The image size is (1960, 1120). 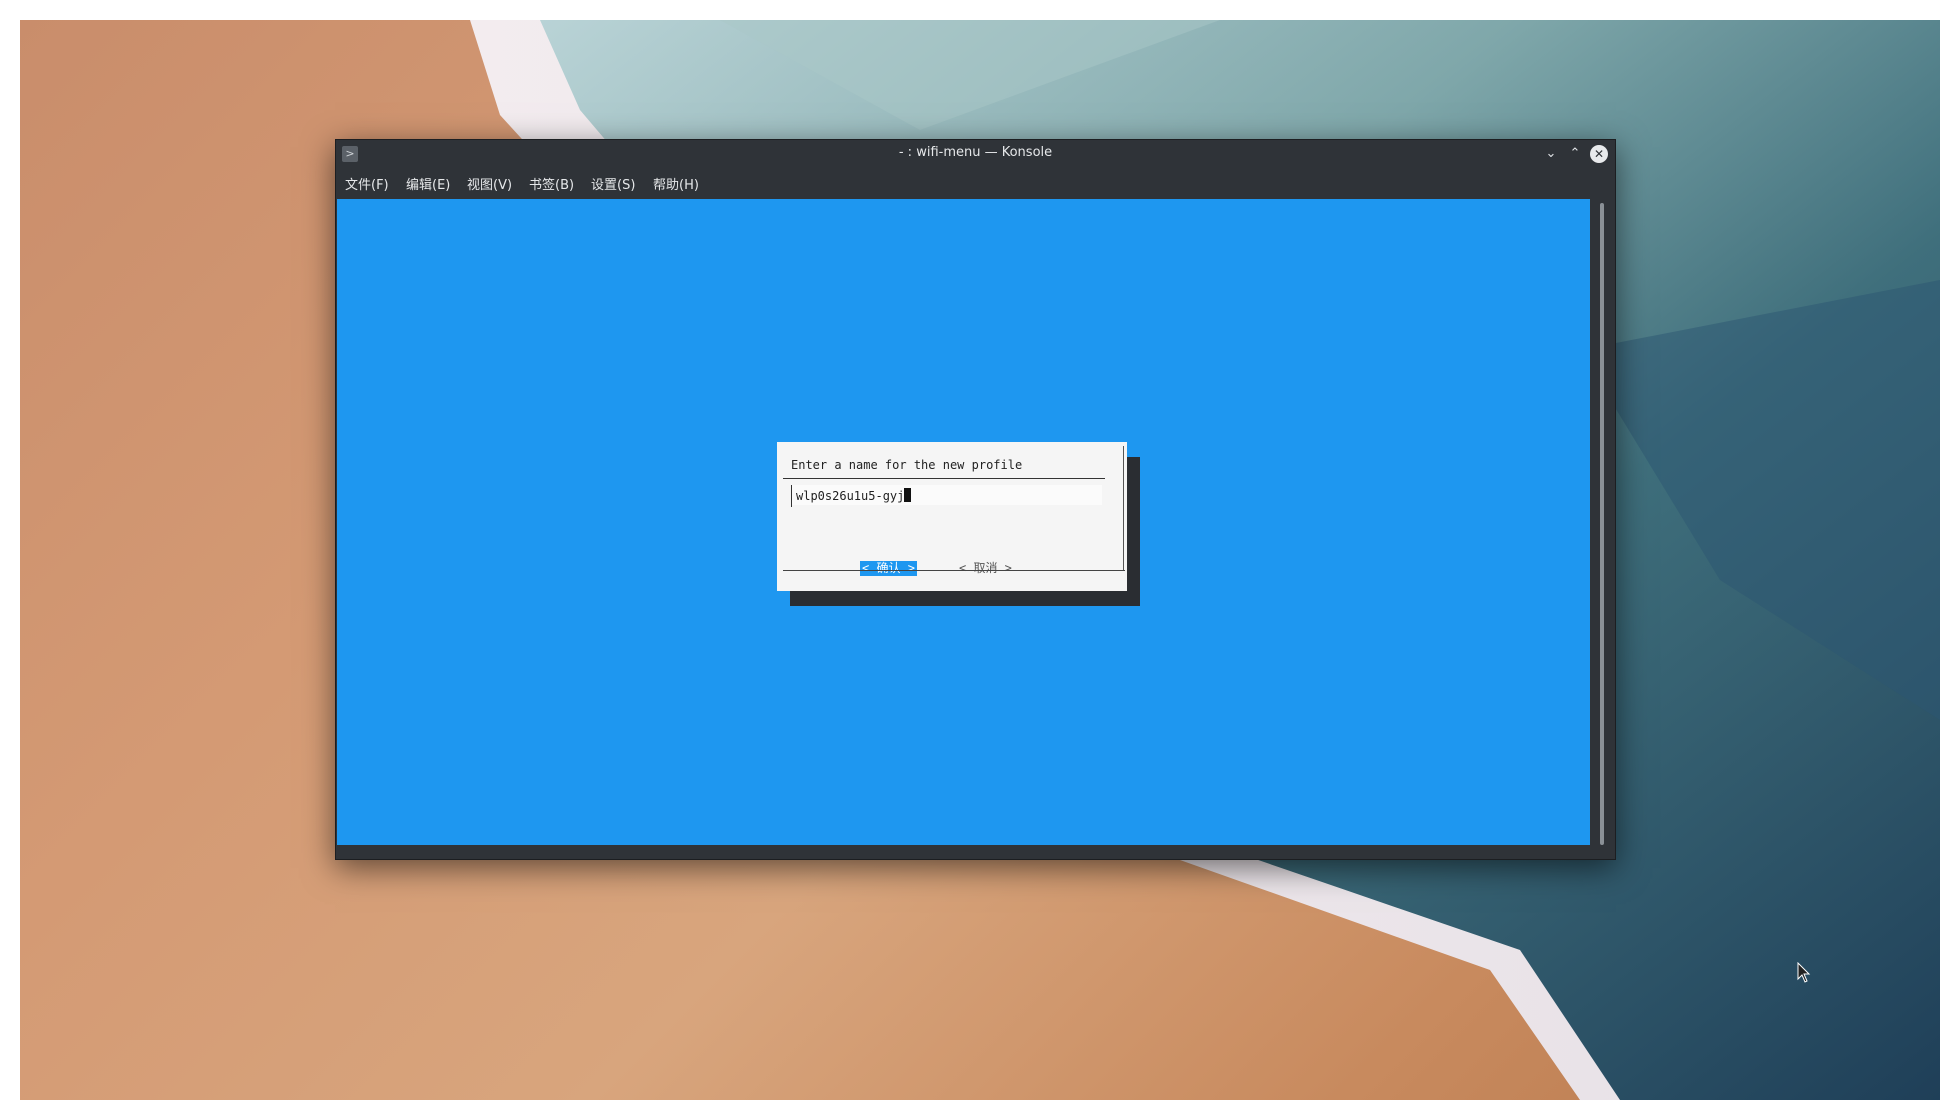 What do you see at coordinates (954, 570) in the screenshot?
I see `dialog-bottom-border` at bounding box center [954, 570].